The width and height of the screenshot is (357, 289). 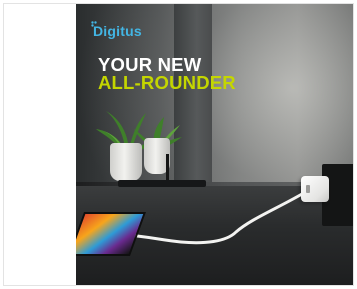 I want to click on brand-logo: Digitus, so click(x=117, y=31).